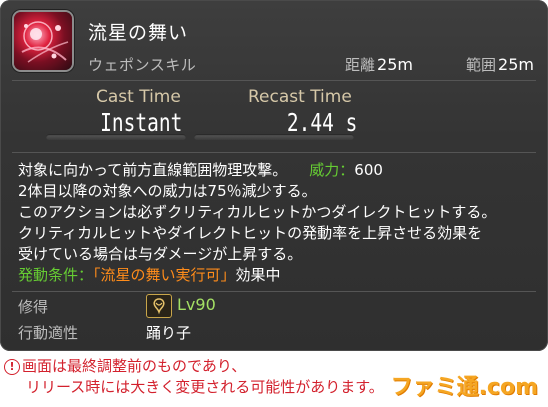  What do you see at coordinates (464, 387) in the screenshot?
I see `famitsu-watermark: ファミ通.com` at bounding box center [464, 387].